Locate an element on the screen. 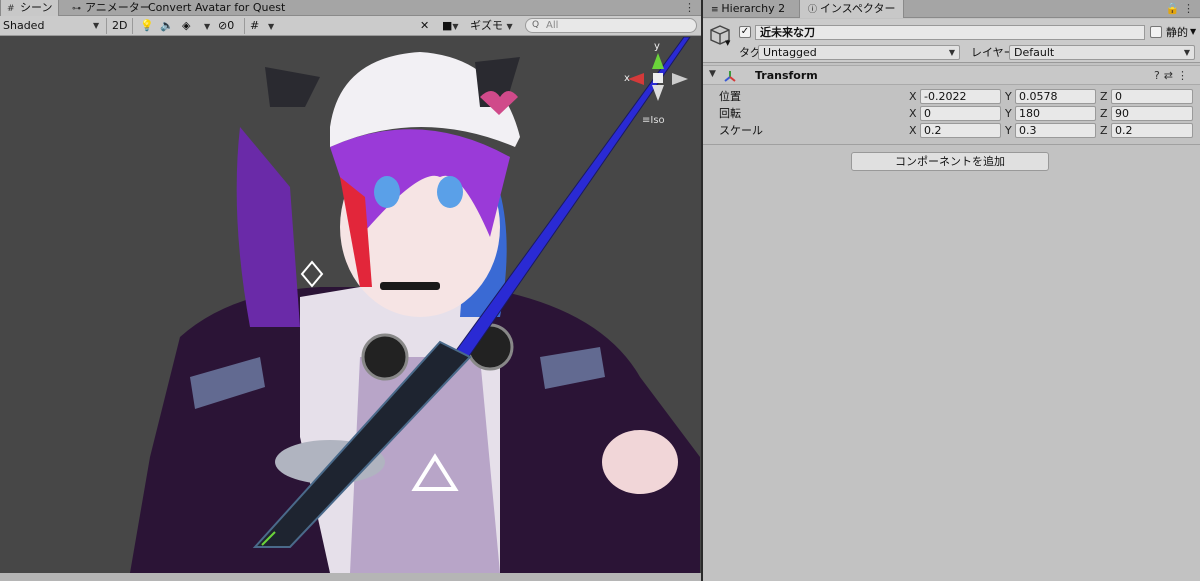  right-fist is located at coordinates (640, 462).